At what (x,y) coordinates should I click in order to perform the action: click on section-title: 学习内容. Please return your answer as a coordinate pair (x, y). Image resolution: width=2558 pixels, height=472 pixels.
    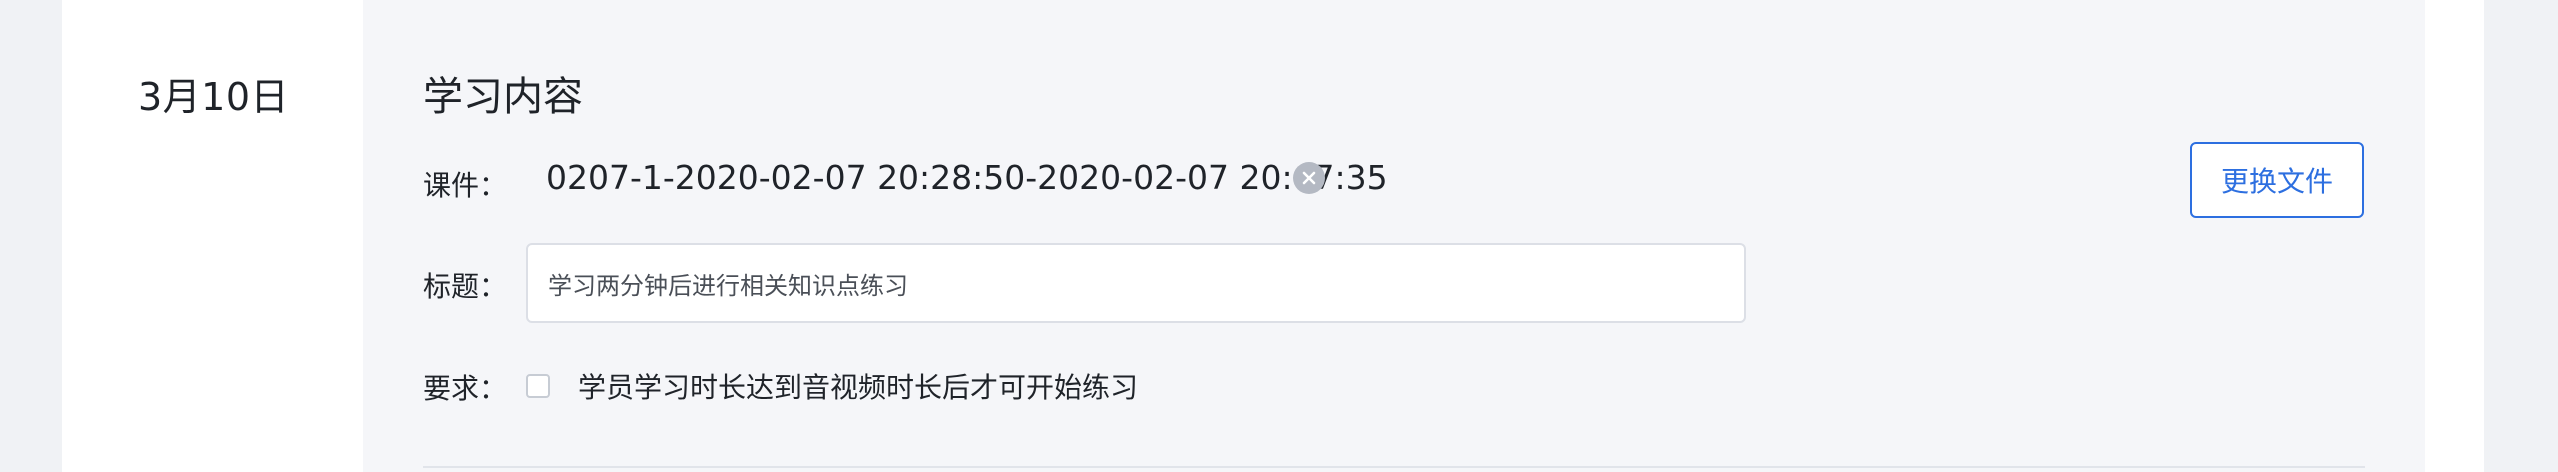
    Looking at the image, I should click on (503, 97).